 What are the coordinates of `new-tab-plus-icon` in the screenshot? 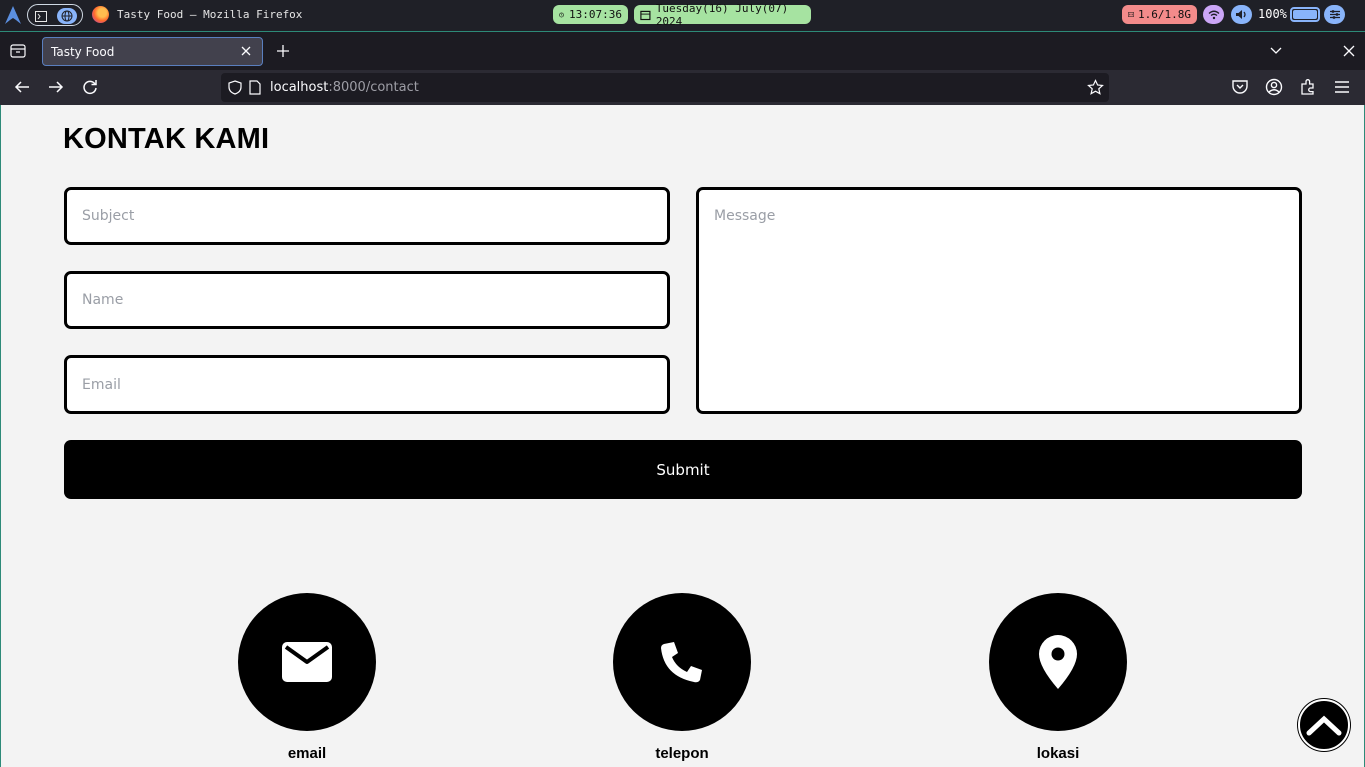 It's located at (283, 51).